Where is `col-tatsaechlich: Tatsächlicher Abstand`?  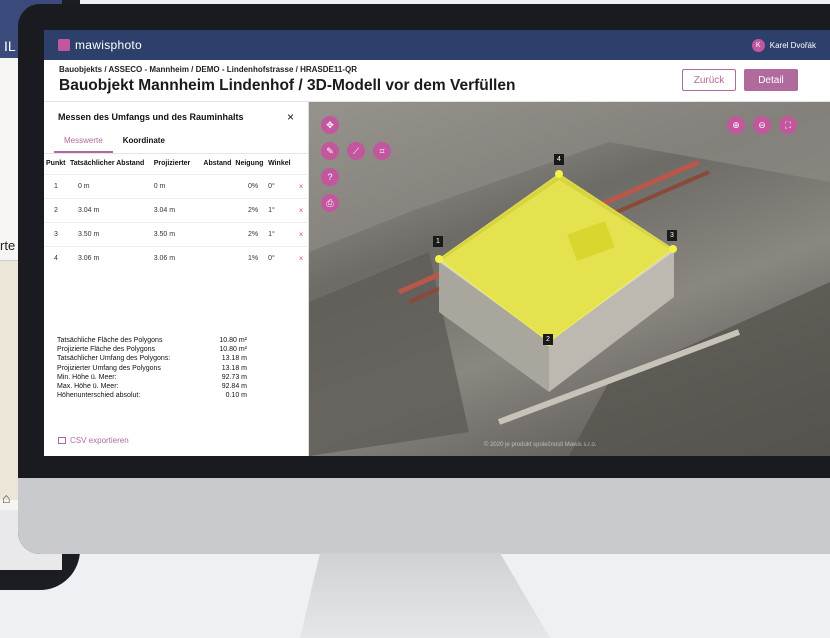
col-tatsaechlich: Tatsächlicher Abstand is located at coordinates (107, 164).